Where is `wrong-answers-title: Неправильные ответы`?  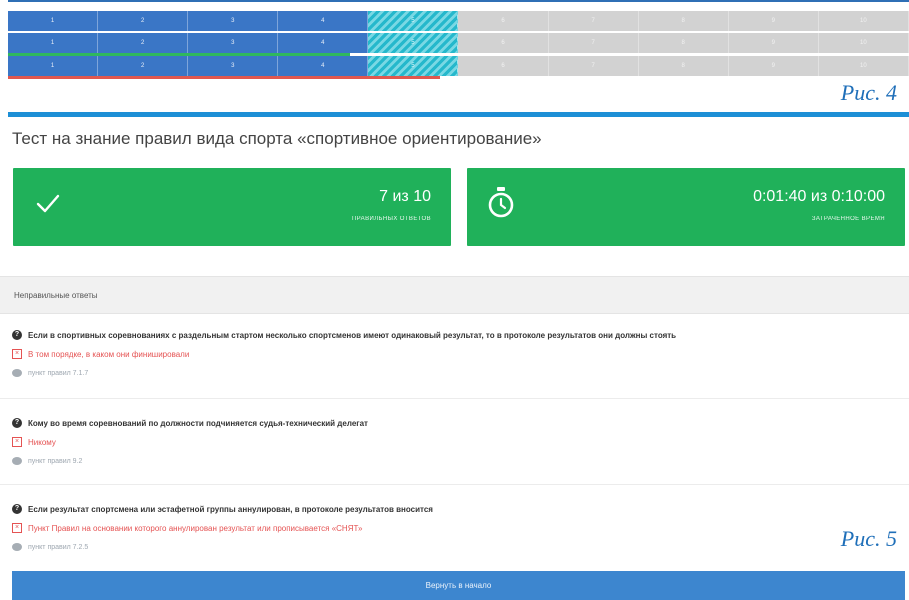
wrong-answers-title: Неправильные ответы is located at coordinates (56, 295).